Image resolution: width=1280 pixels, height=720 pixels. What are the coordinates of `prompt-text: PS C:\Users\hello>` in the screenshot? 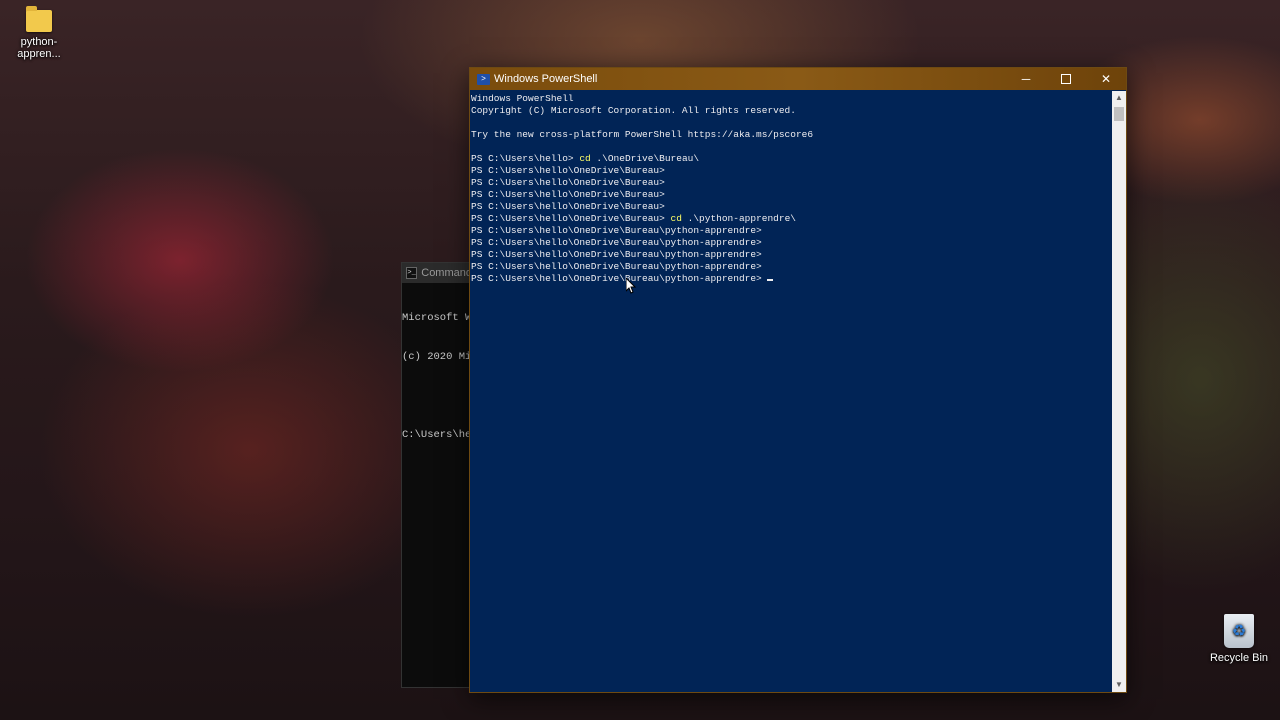 It's located at (525, 158).